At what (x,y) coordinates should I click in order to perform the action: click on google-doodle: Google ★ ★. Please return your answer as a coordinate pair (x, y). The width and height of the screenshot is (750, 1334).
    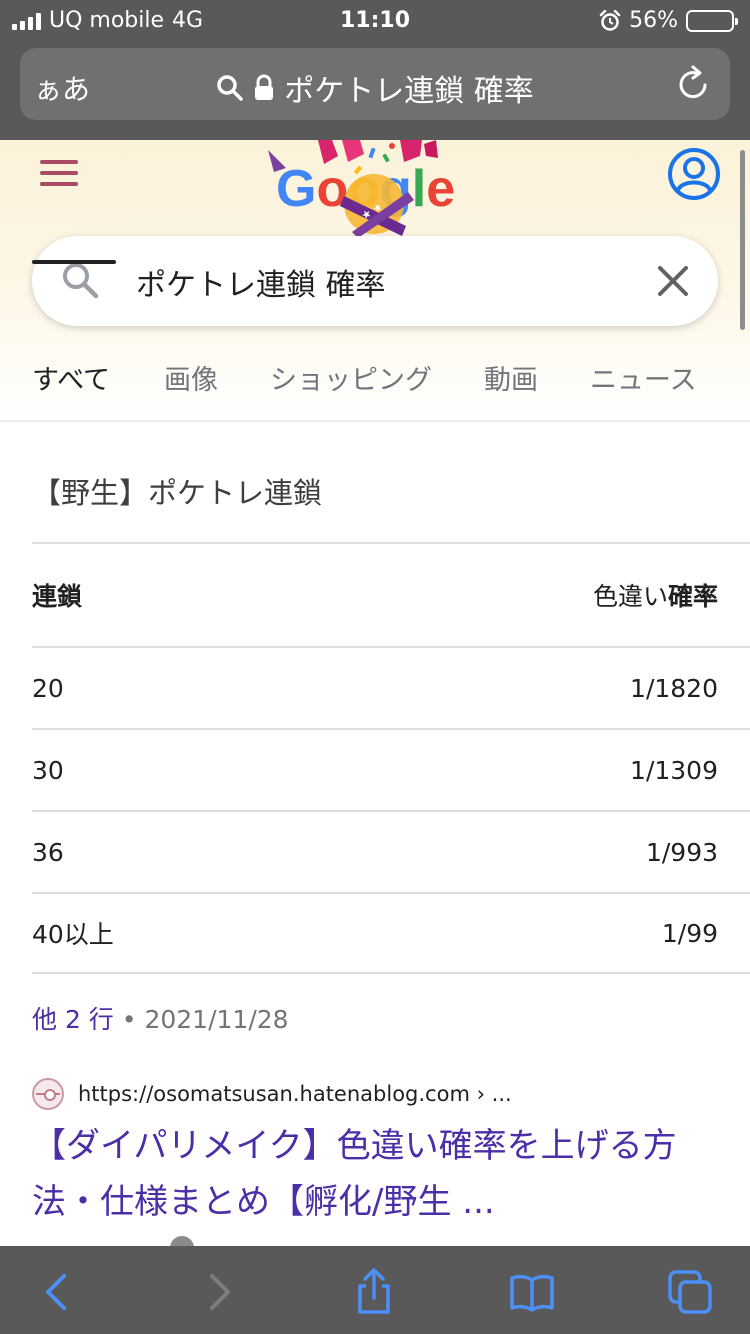
    Looking at the image, I should click on (375, 189).